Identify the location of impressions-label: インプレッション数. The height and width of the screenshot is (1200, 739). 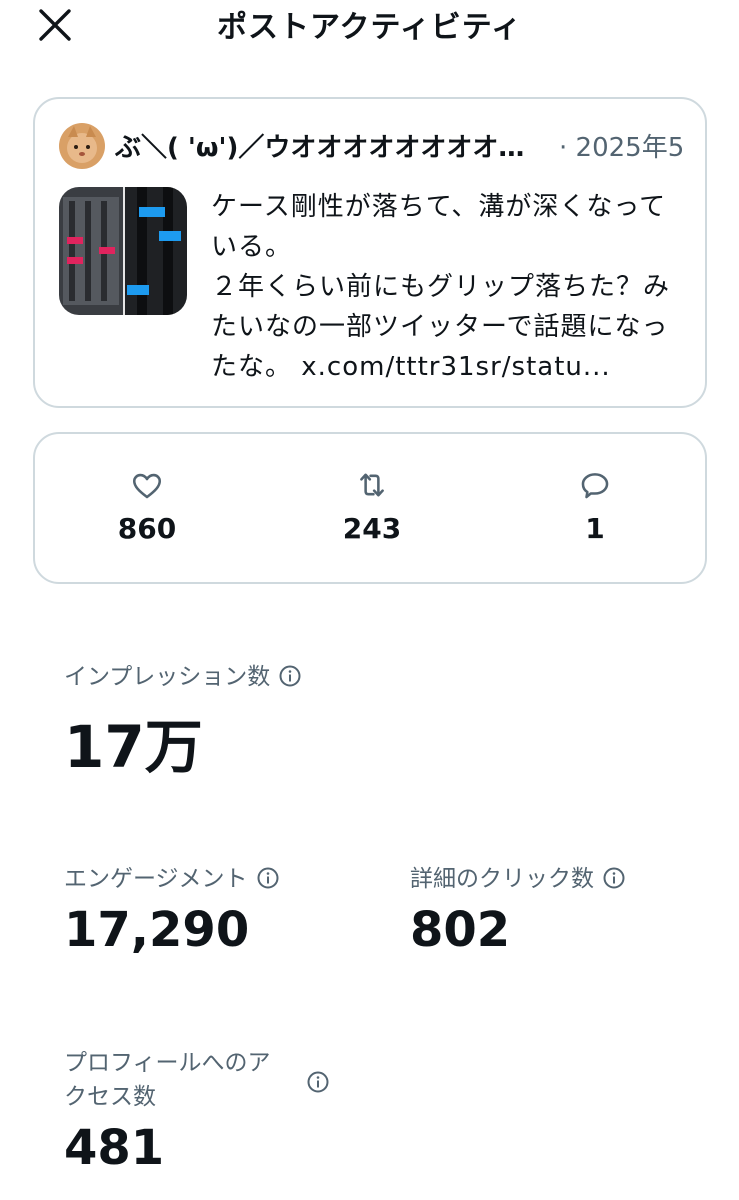
(167, 677).